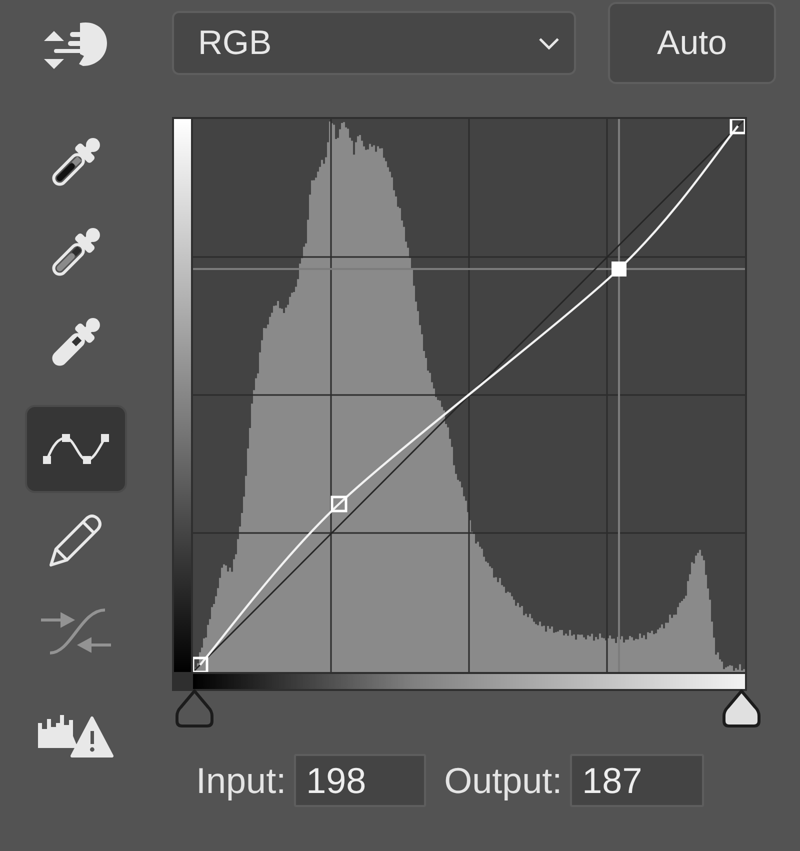 The height and width of the screenshot is (851, 800). I want to click on clipping-warning-button, so click(76, 736).